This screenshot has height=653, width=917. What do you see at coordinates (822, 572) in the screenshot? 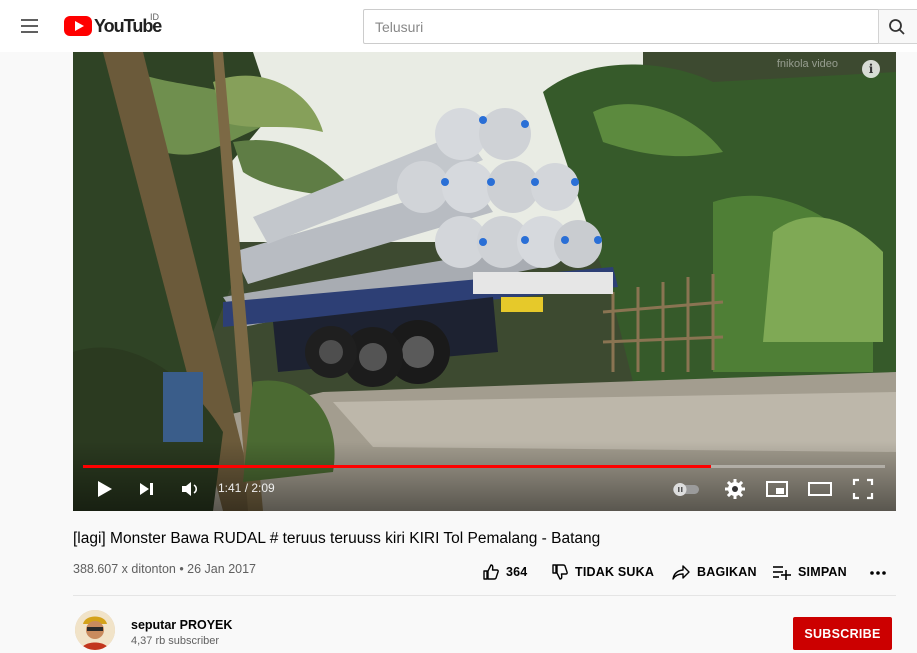
I see `save-label: SIMPAN` at bounding box center [822, 572].